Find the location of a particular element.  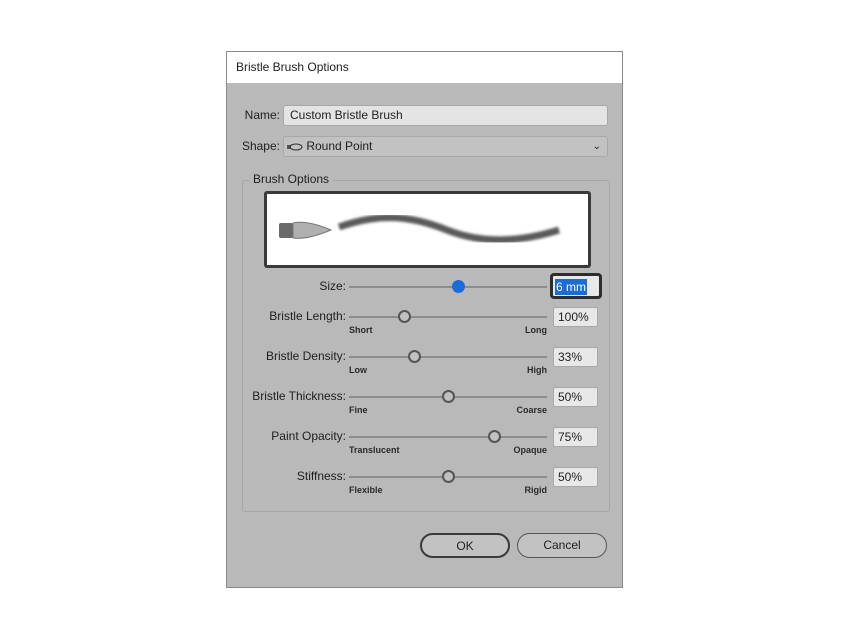

shape-value: Round Point is located at coordinates (339, 146).